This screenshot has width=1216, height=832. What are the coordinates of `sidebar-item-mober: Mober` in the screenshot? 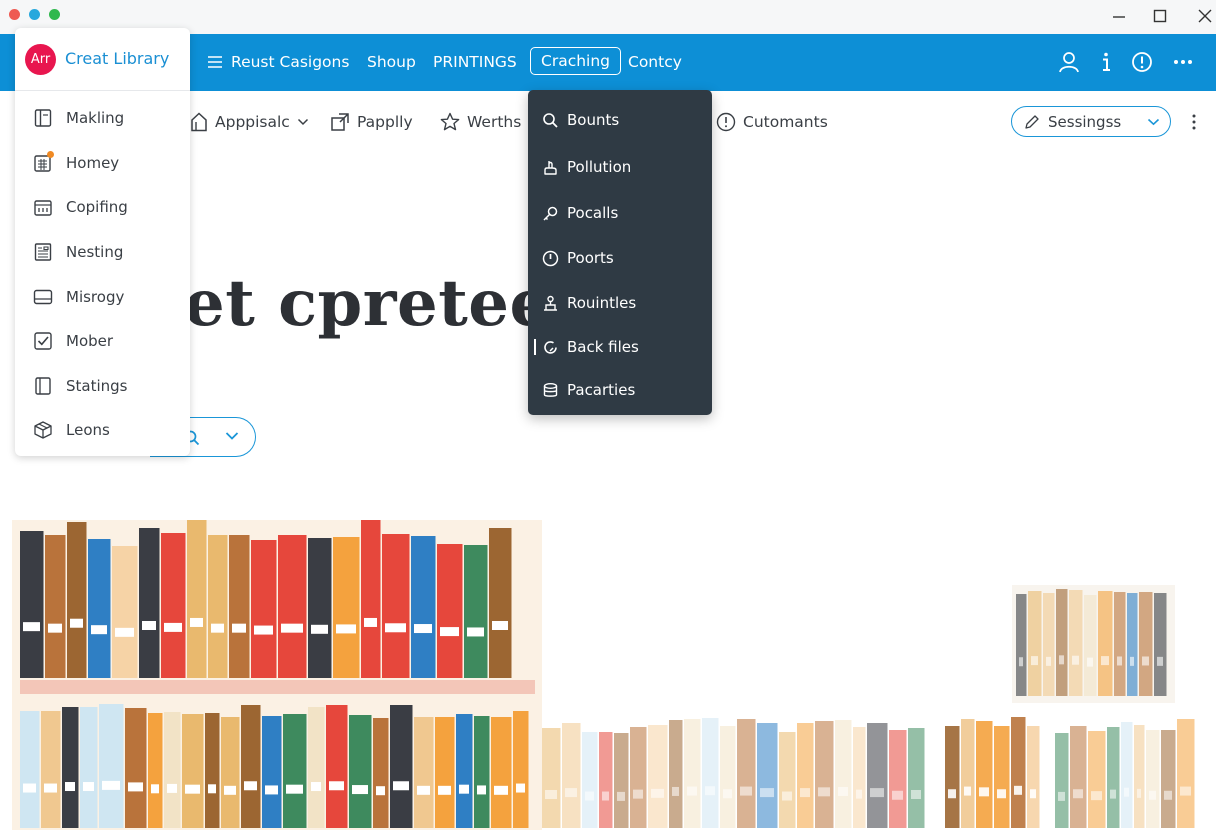 It's located at (73, 341).